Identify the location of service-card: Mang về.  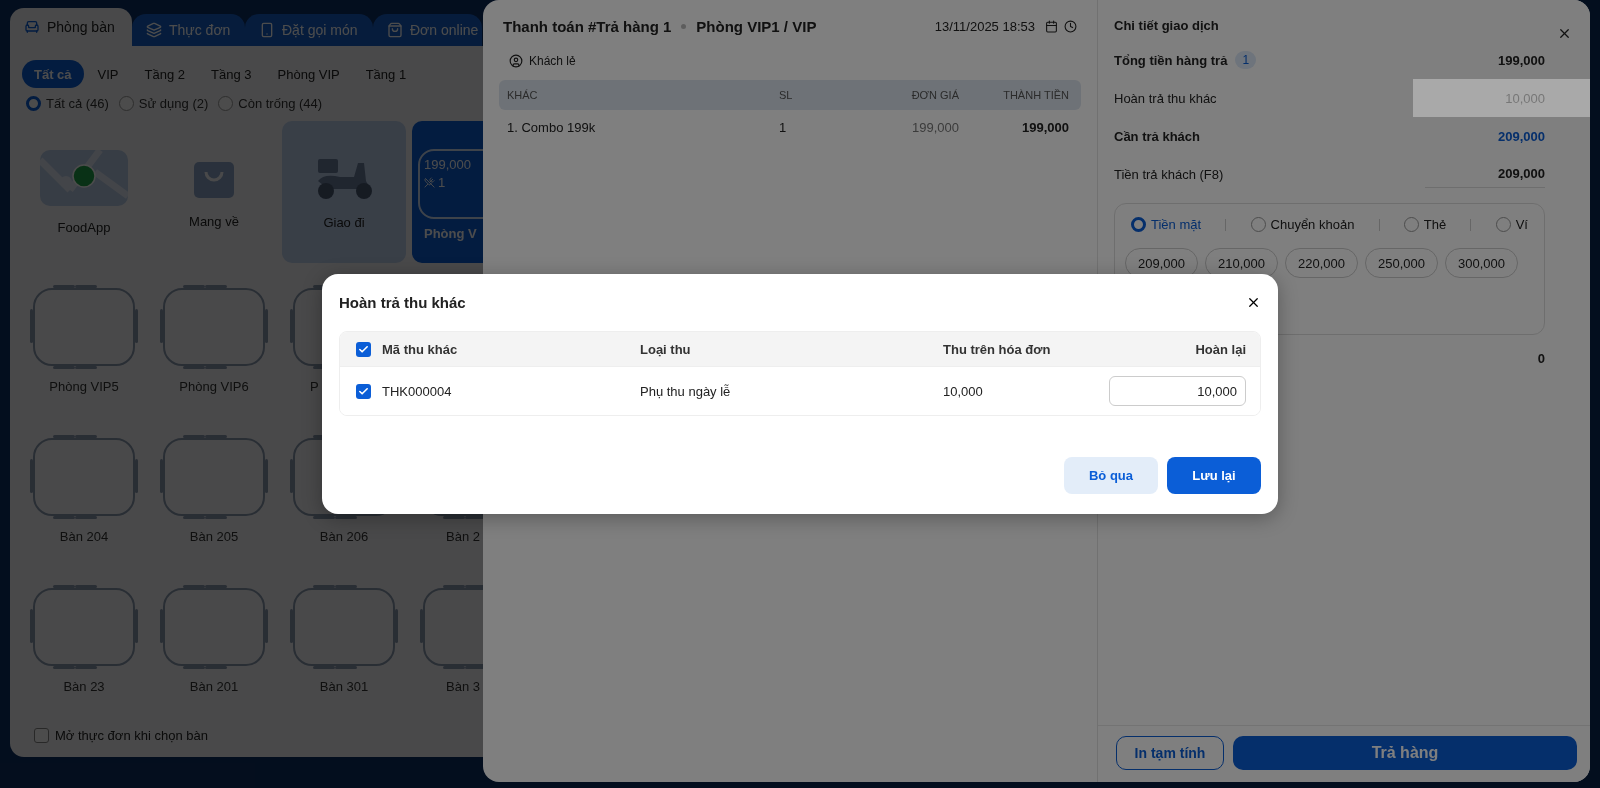
(214, 192).